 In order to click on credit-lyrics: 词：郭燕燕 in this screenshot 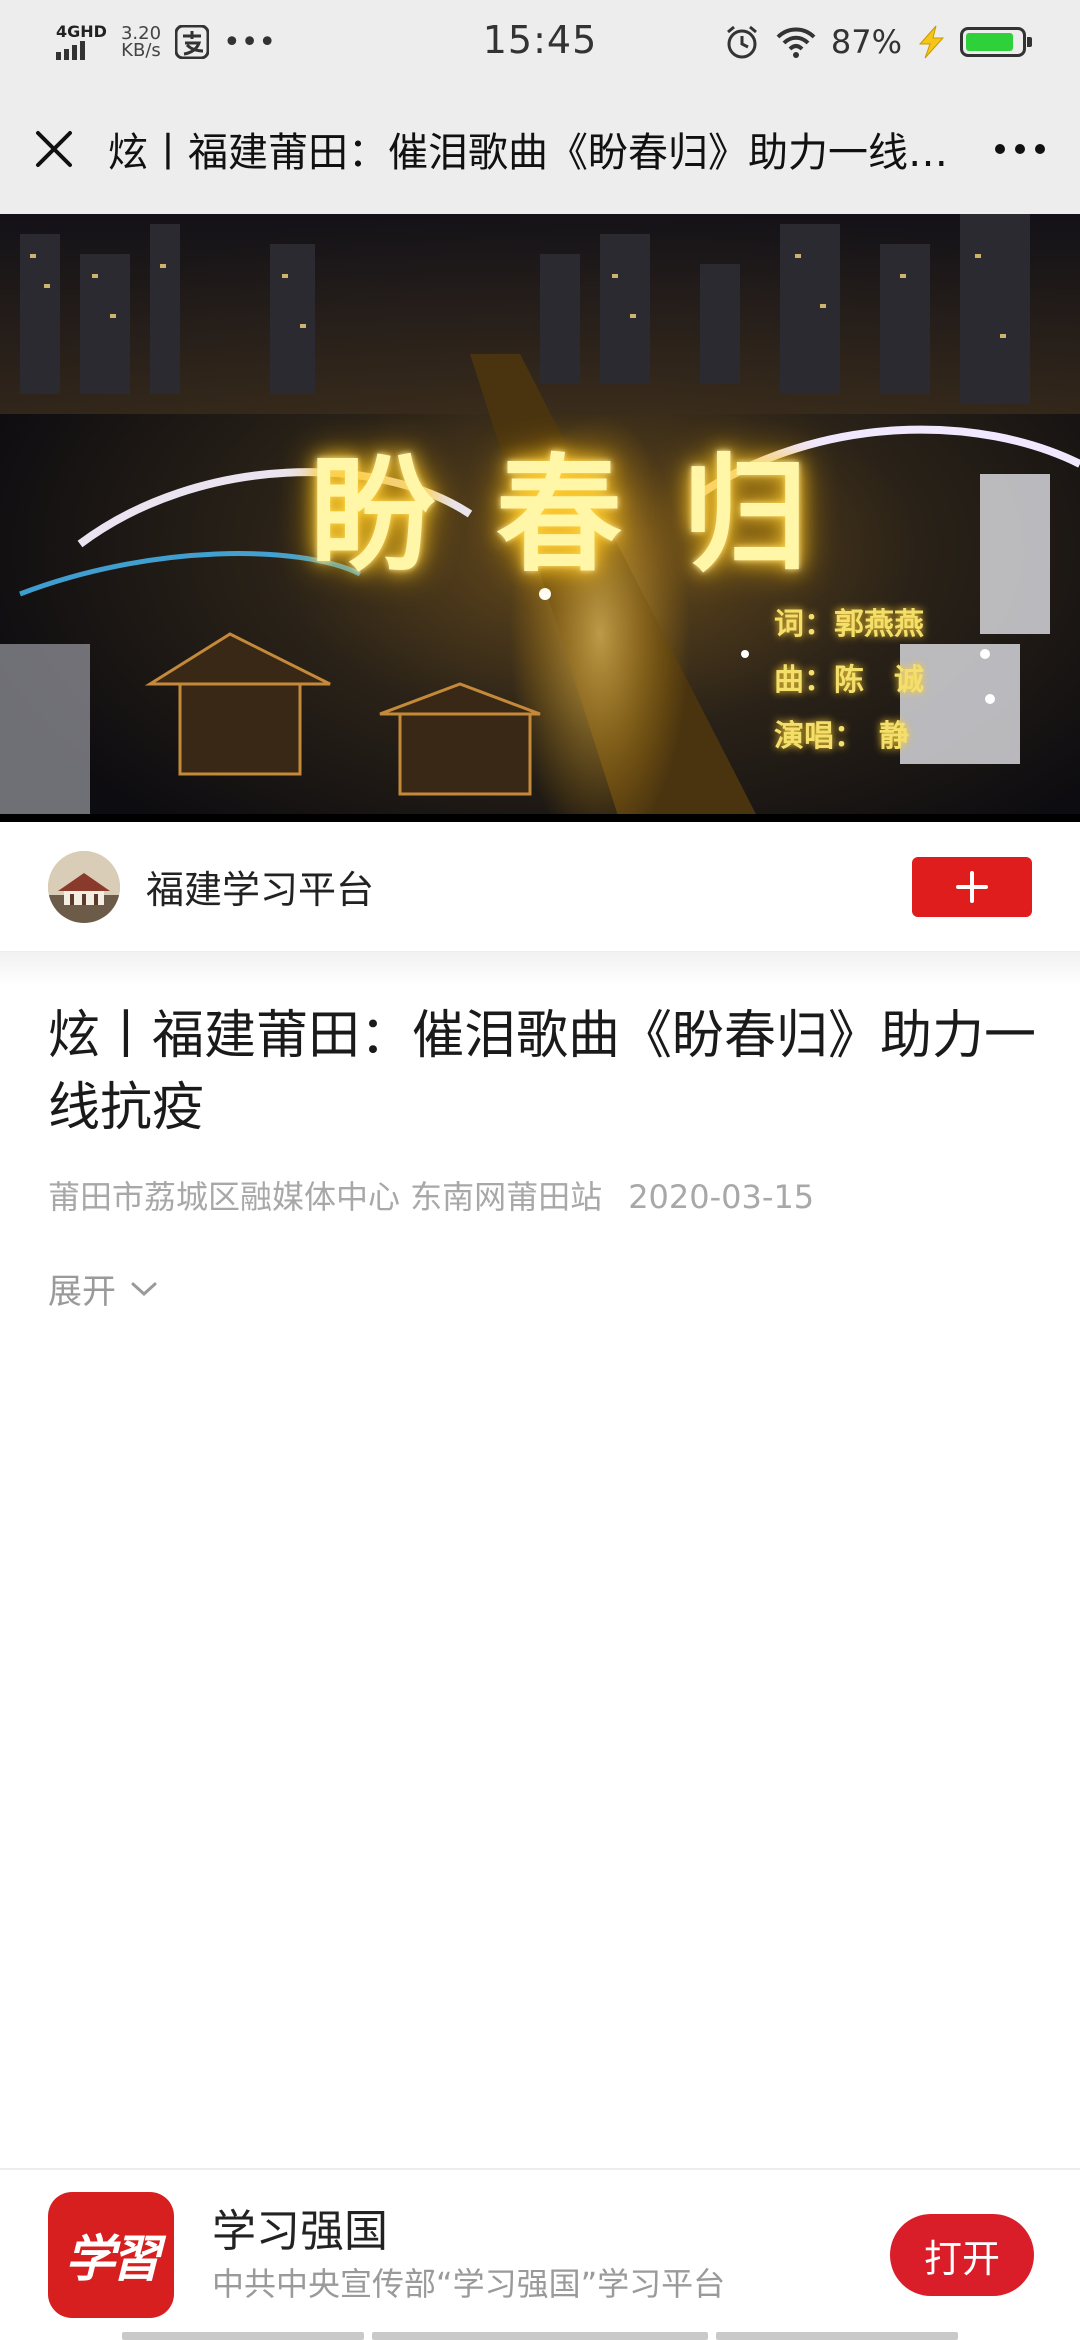, I will do `click(849, 624)`.